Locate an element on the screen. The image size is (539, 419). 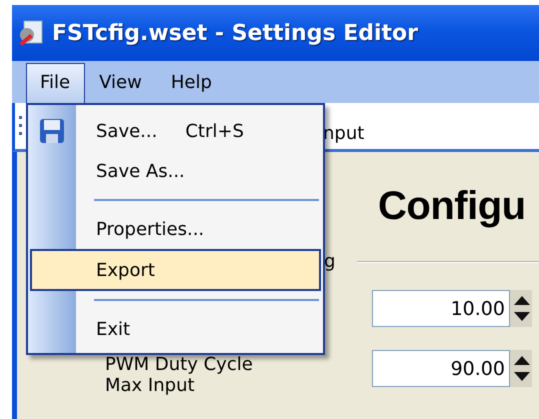
menu-item: Export is located at coordinates (175, 270).